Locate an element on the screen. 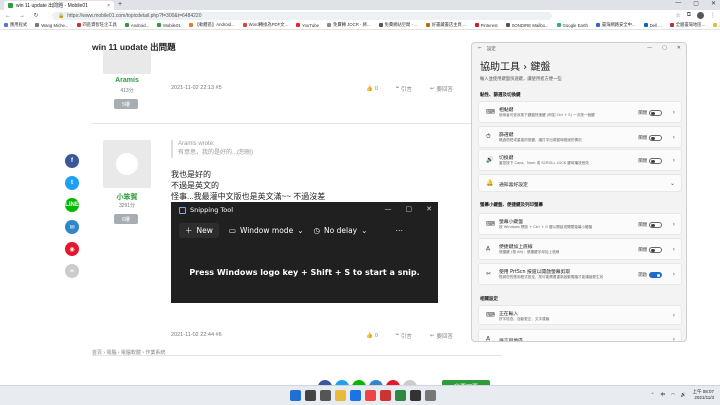 The height and width of the screenshot is (405, 720). close-window-button: ✕ is located at coordinates (713, 3).